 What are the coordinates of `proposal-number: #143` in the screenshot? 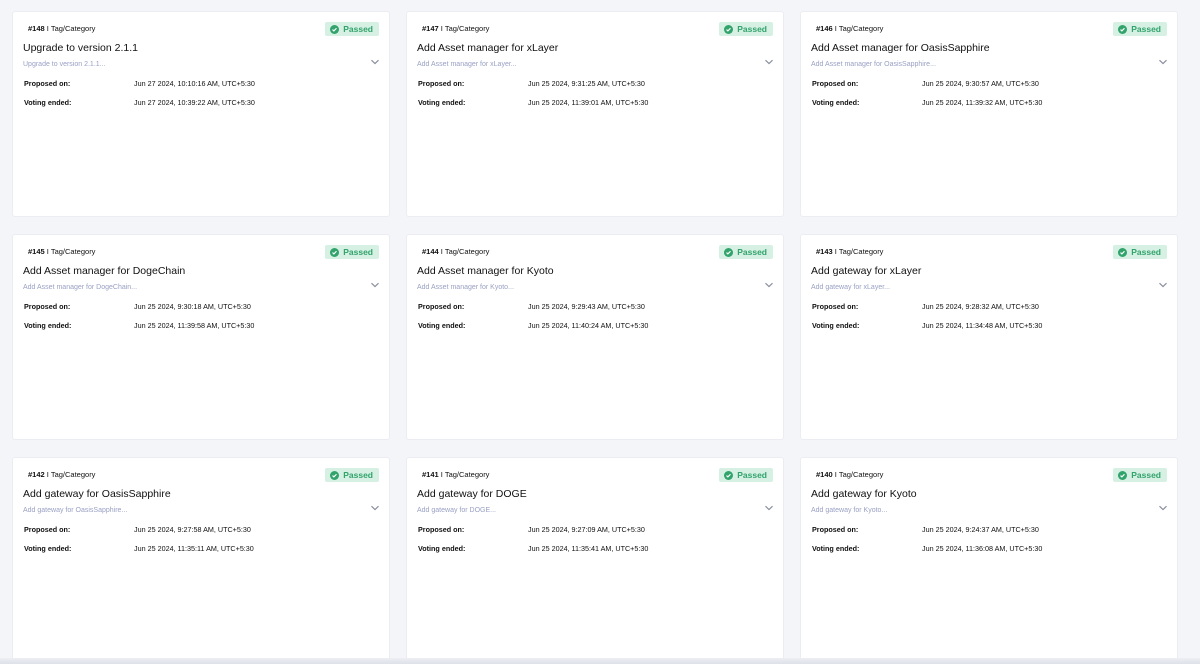 It's located at (824, 251).